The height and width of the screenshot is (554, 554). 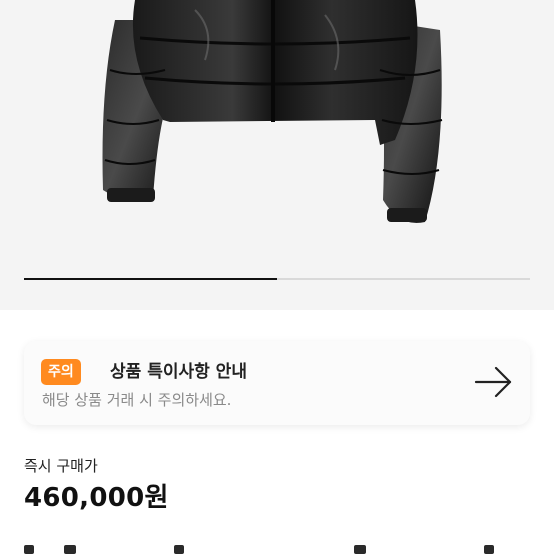 I want to click on arrow-right-icon, so click(x=494, y=382).